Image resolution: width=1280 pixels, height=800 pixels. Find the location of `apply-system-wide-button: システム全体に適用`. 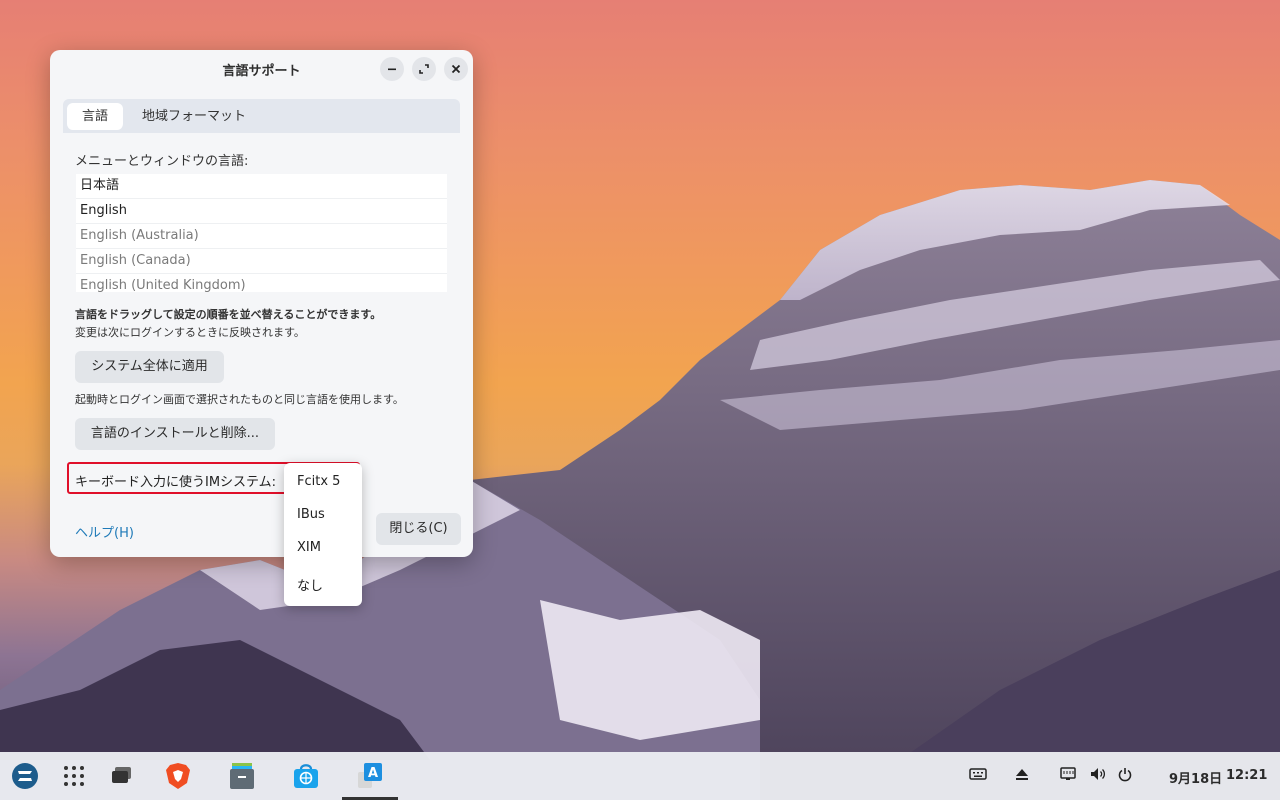

apply-system-wide-button: システム全体に適用 is located at coordinates (149, 367).